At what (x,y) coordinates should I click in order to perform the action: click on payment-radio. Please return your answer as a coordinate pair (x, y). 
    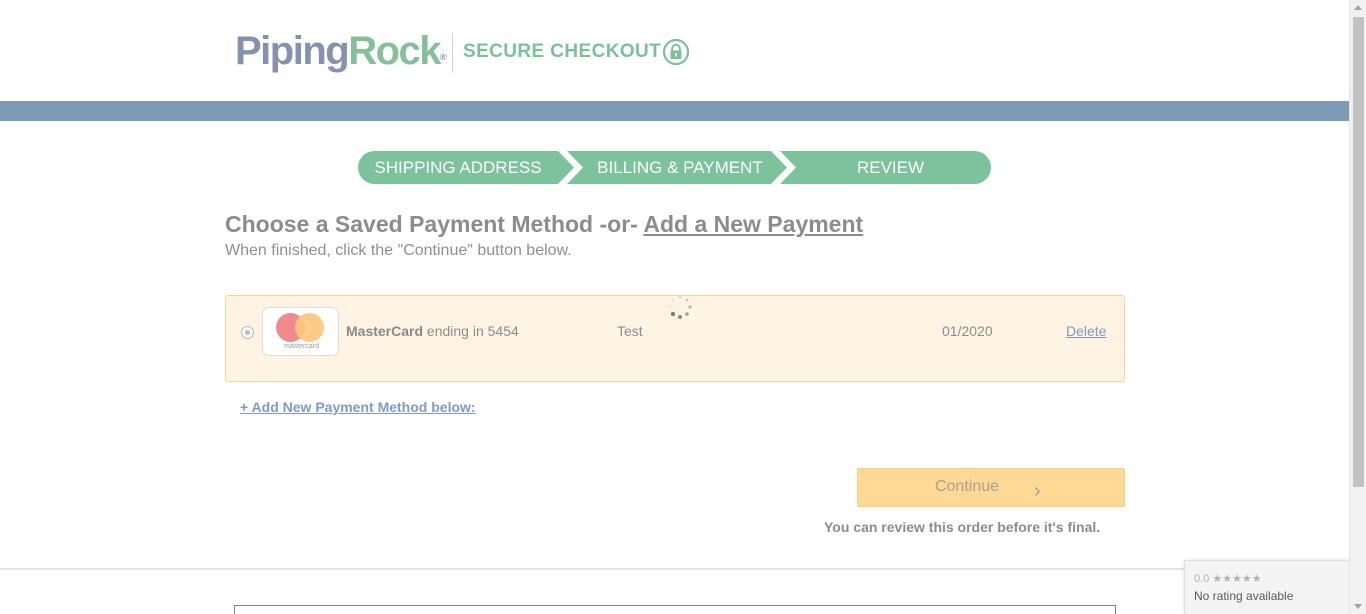
    Looking at the image, I should click on (247, 332).